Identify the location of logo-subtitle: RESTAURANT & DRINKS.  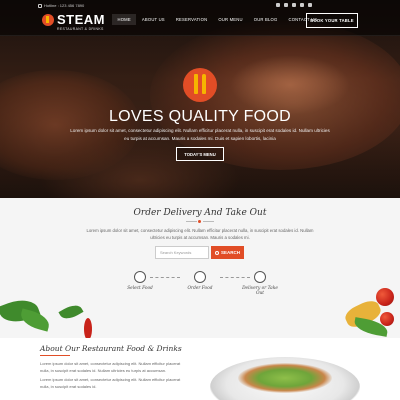
(80, 29).